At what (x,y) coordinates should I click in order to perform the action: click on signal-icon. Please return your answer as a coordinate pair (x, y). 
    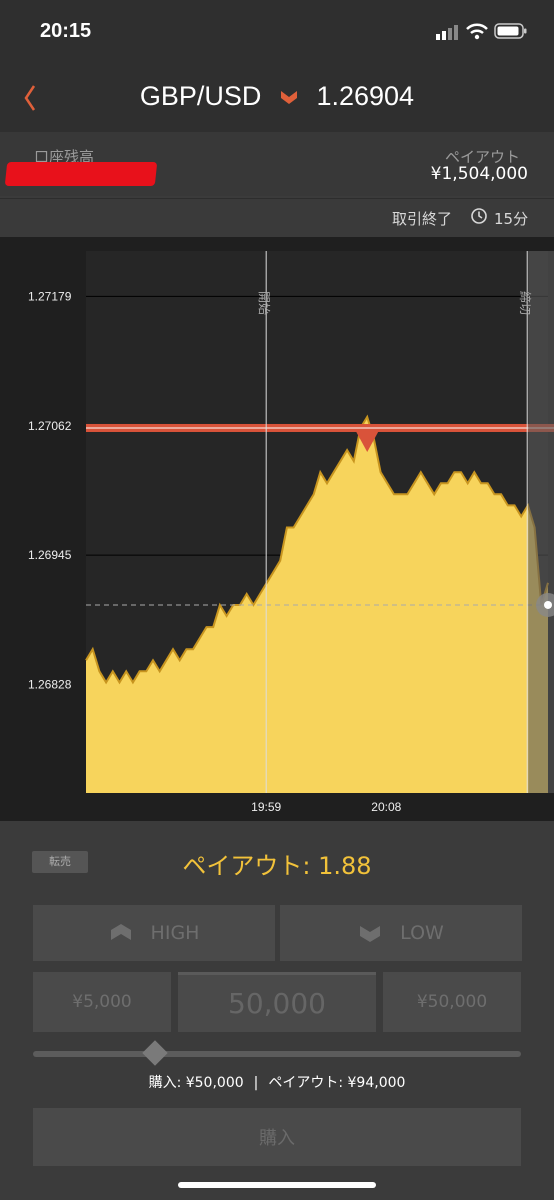
    Looking at the image, I should click on (447, 32).